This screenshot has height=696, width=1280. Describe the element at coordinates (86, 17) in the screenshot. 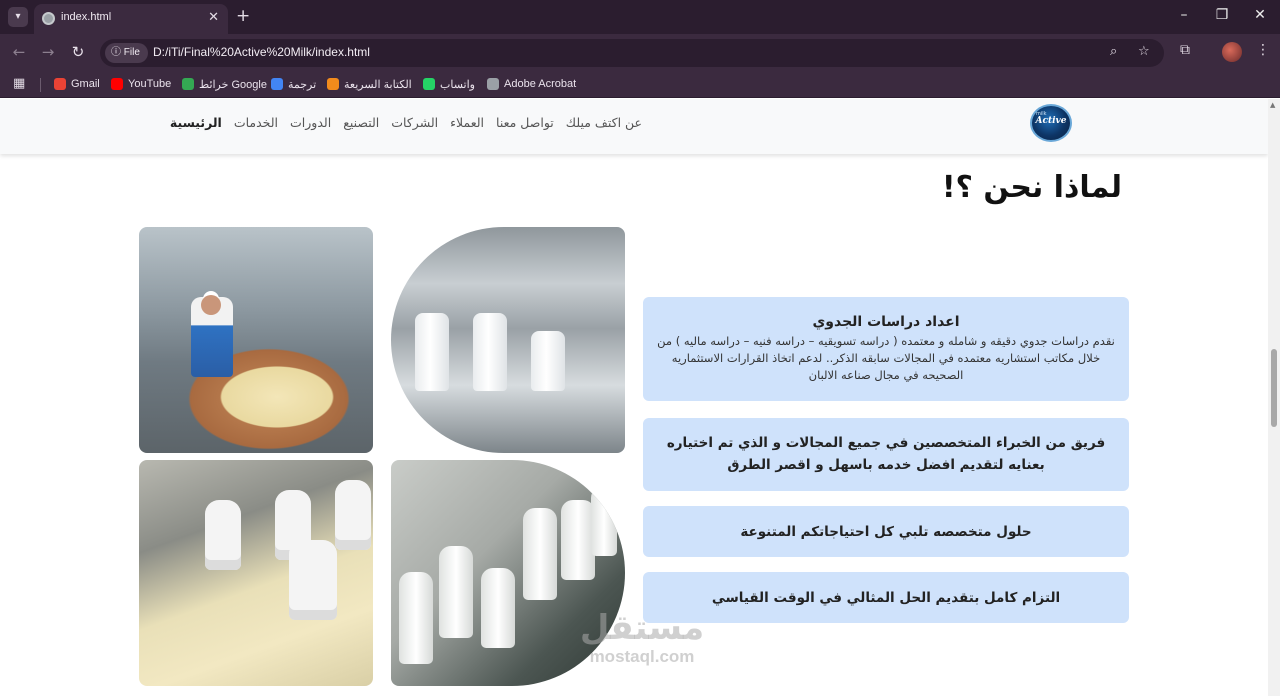

I see `tab-title: index.html` at that location.